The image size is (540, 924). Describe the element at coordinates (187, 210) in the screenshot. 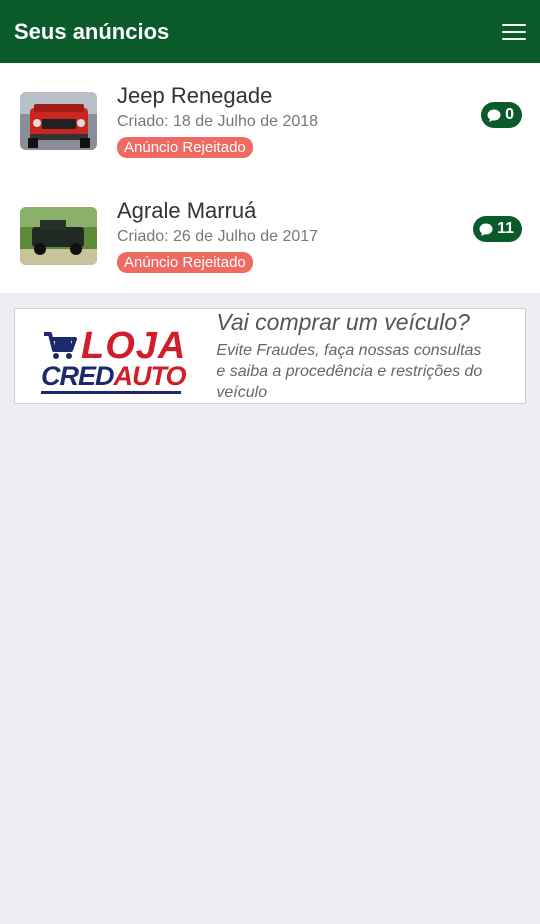

I see `listing-title: Agrale Marruá` at that location.